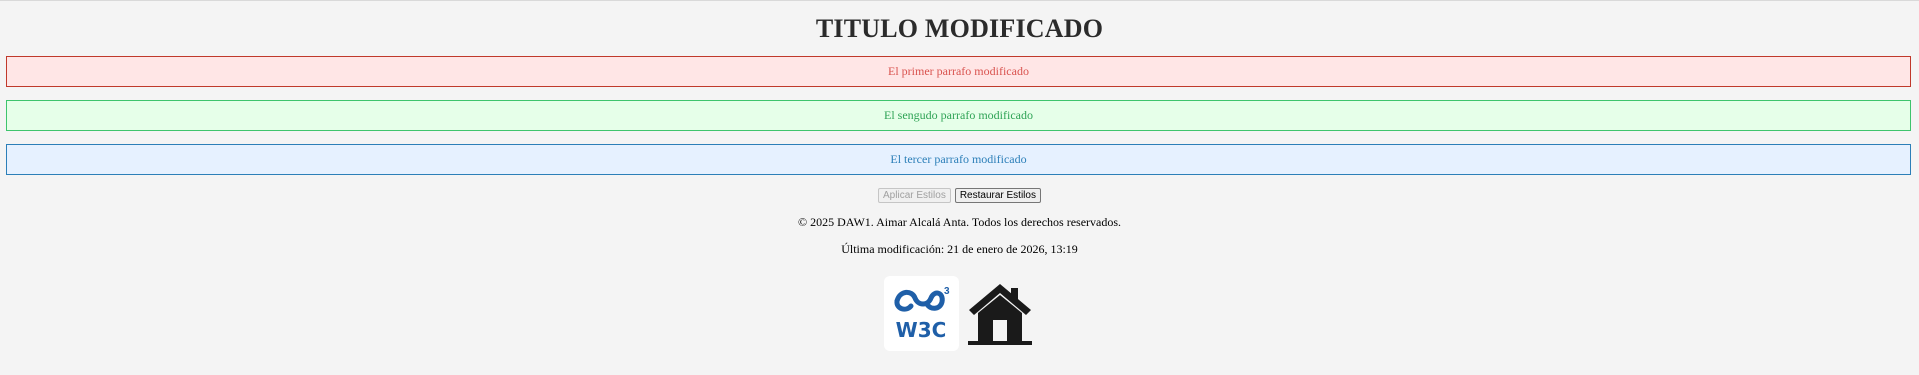 This screenshot has width=1919, height=375. I want to click on w3c-logo-text: W3C, so click(921, 330).